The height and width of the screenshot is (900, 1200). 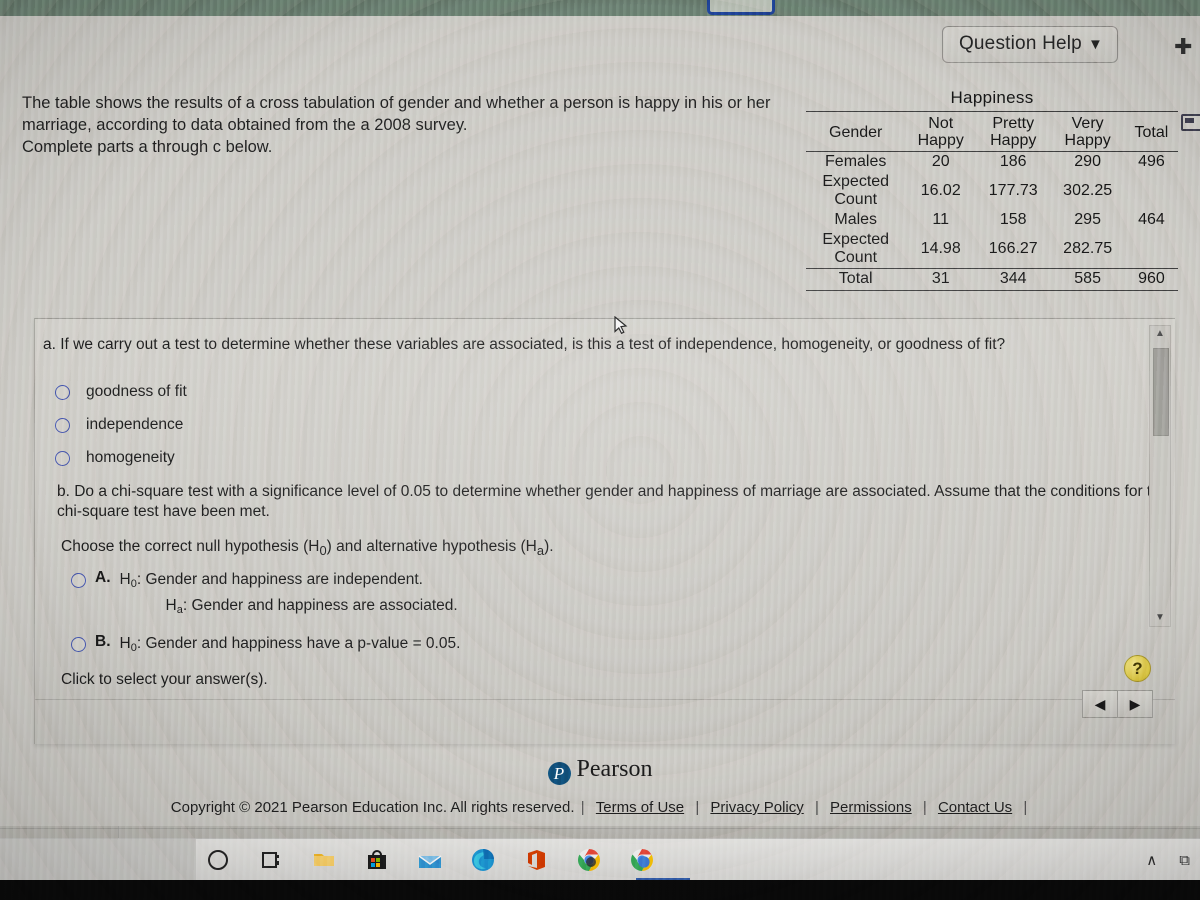 I want to click on top-green-band, so click(x=600, y=8).